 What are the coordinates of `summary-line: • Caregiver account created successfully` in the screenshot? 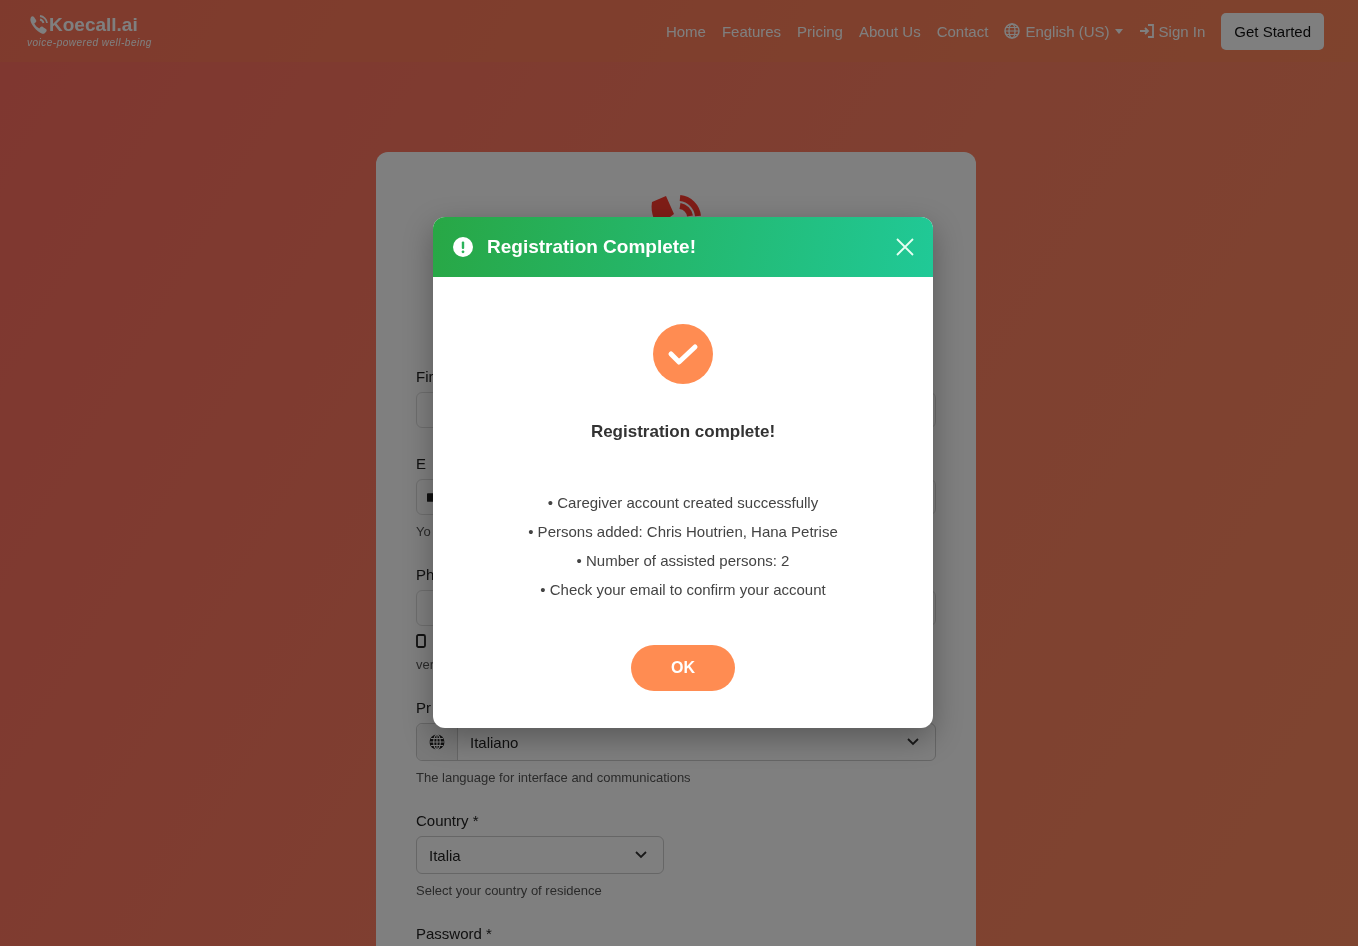 It's located at (683, 502).